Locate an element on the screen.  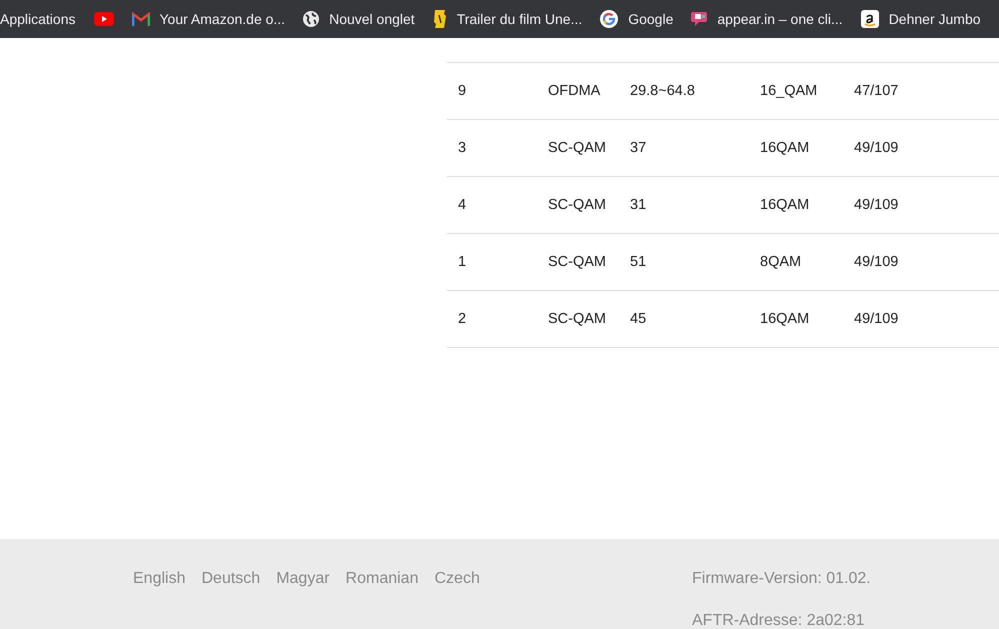
amazon-icon is located at coordinates (869, 19).